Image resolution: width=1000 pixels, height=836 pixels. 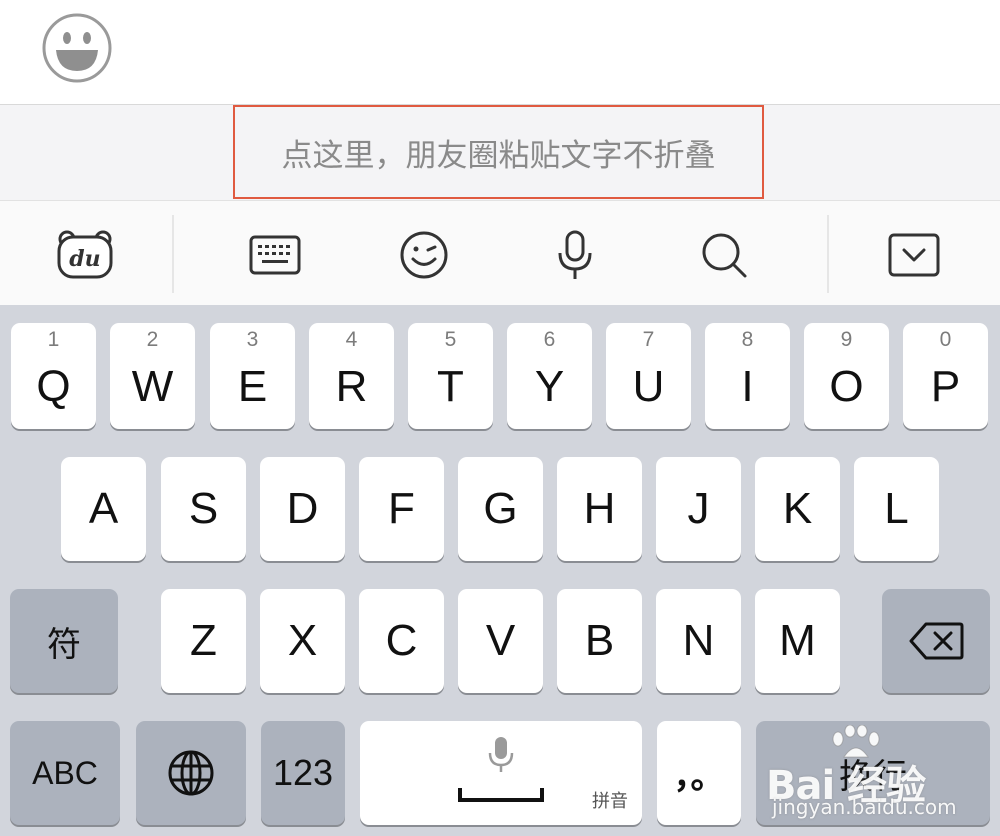 I want to click on key-number-hint: 9, so click(x=846, y=339).